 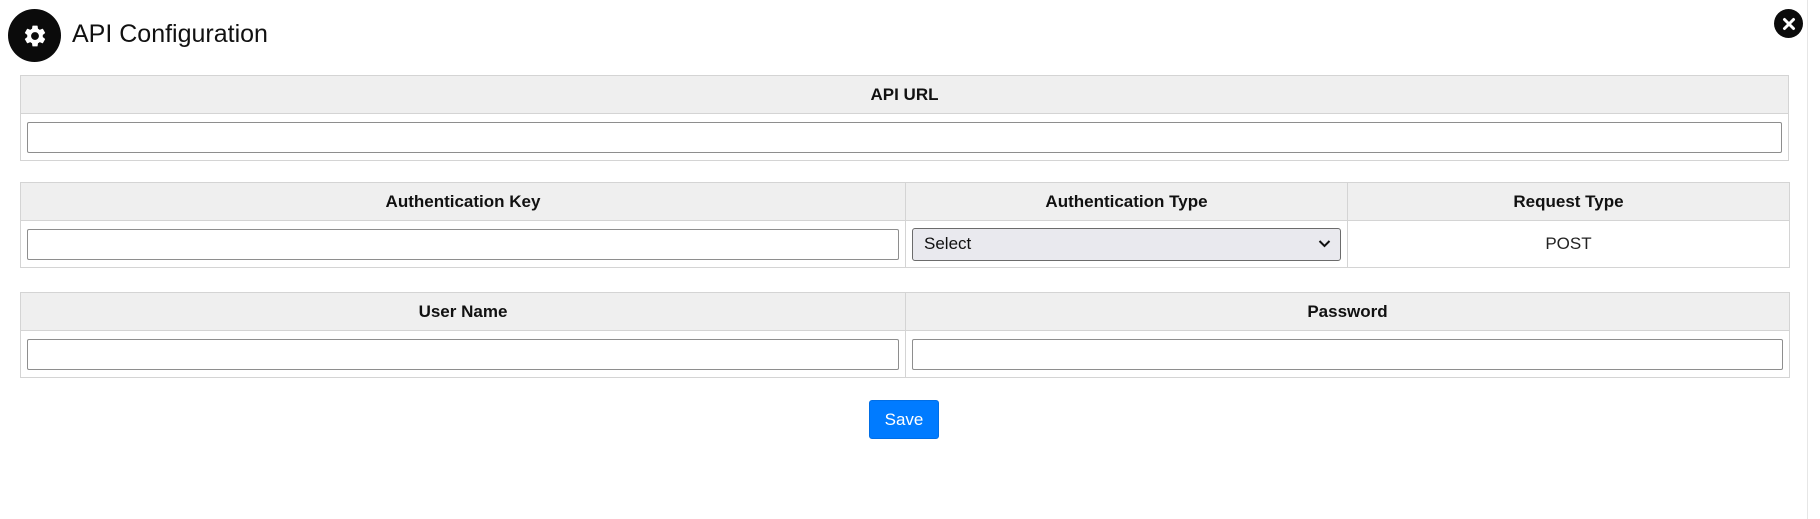 I want to click on password-cell, so click(x=1347, y=354).